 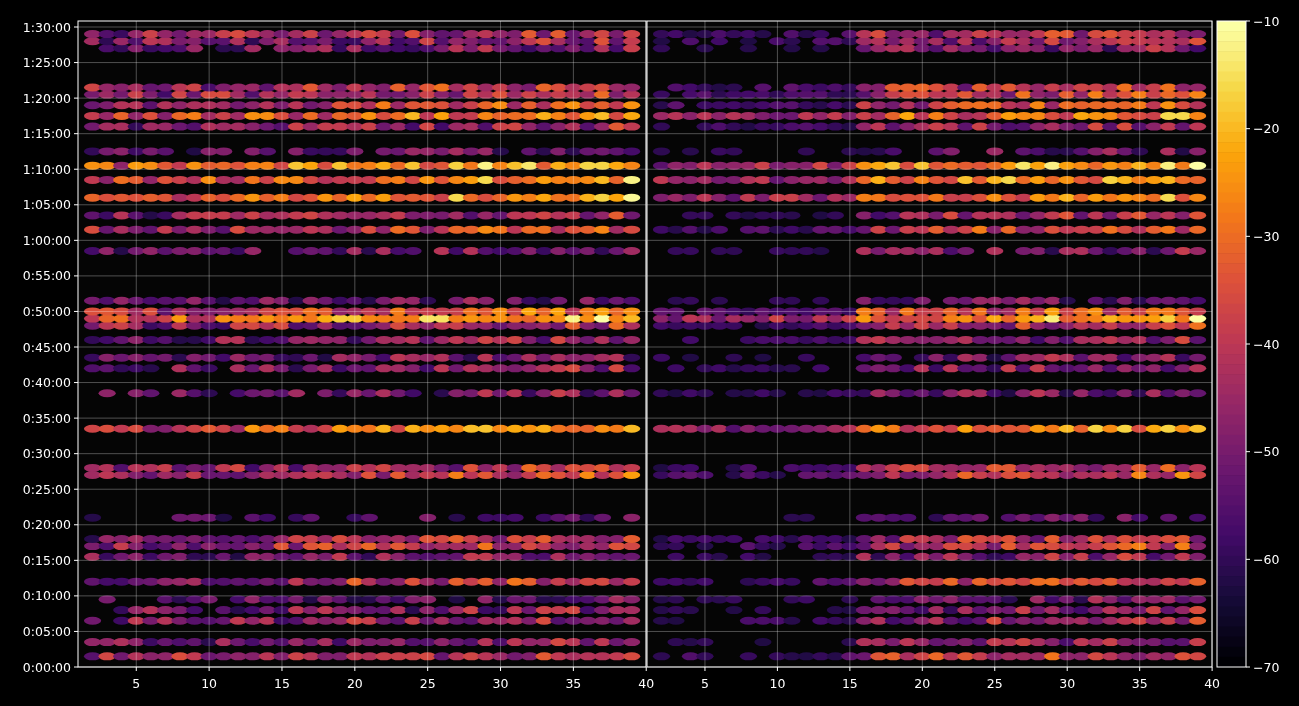 I want to click on axis-tick-label: 0:15:00, so click(x=46, y=560).